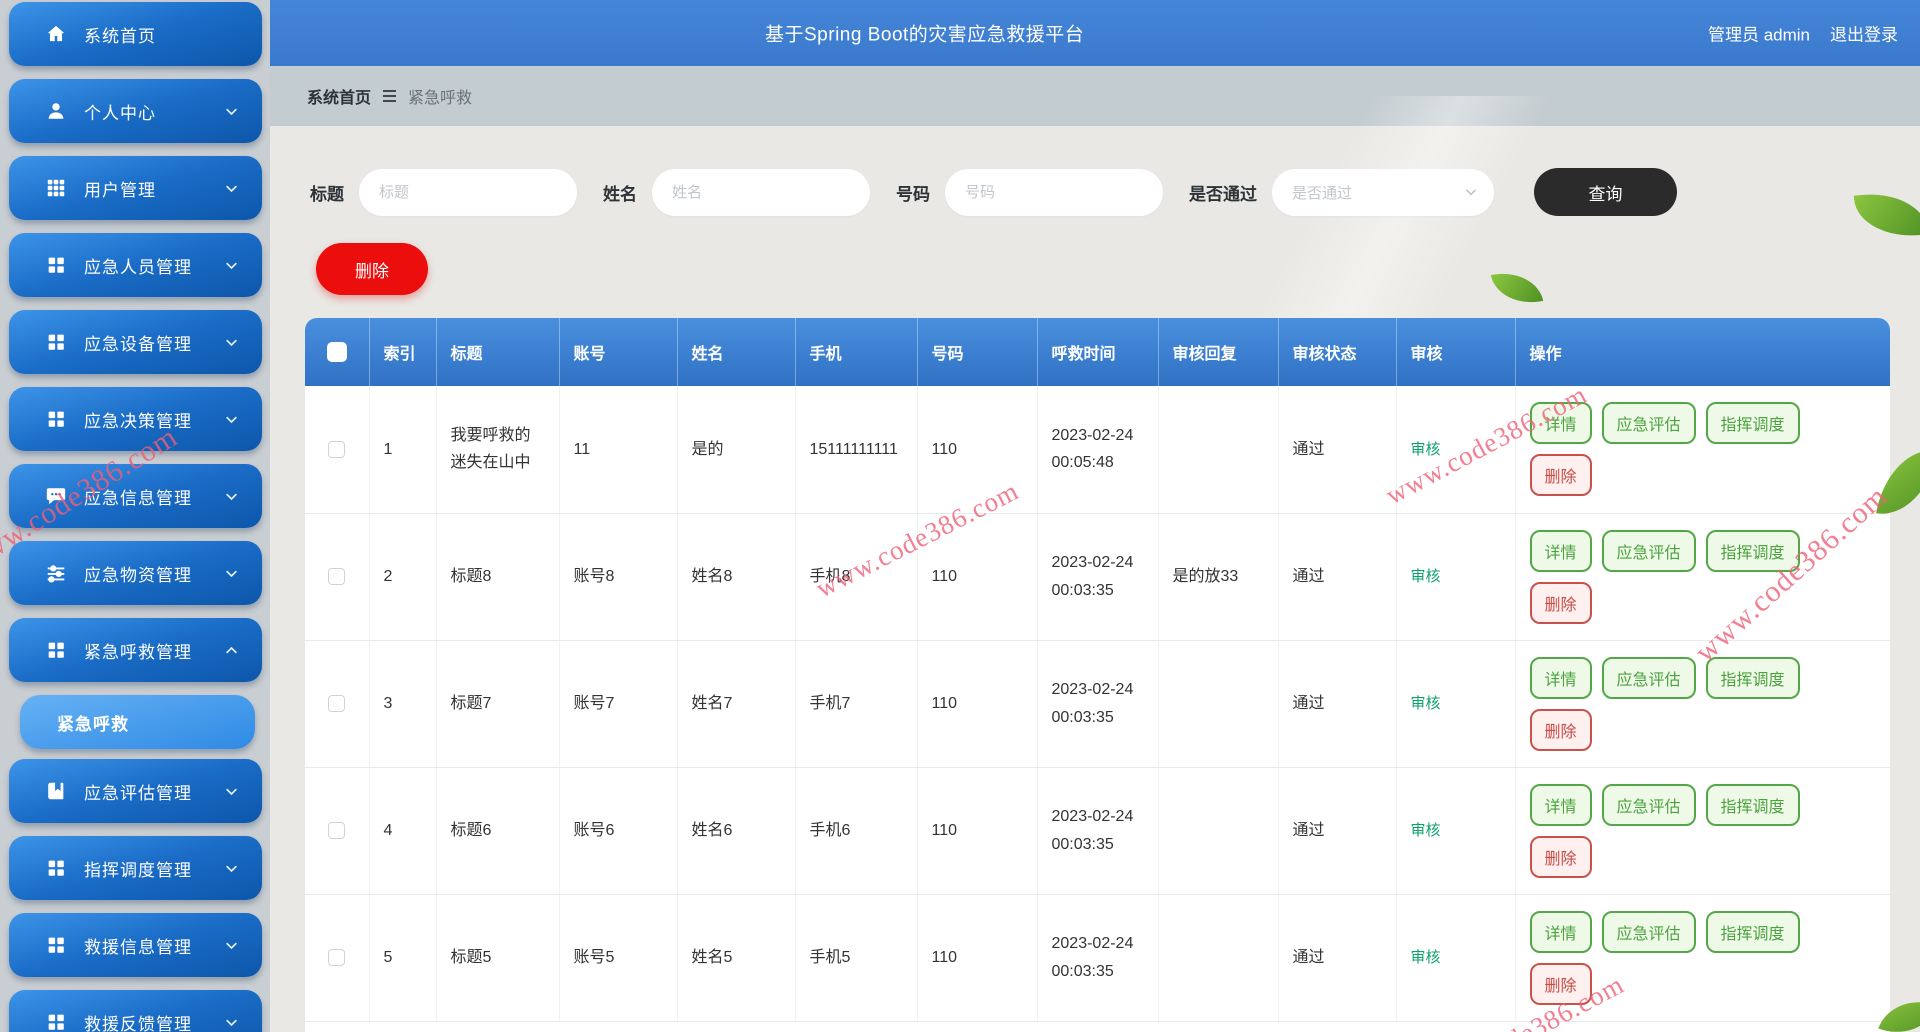  I want to click on name-input, so click(761, 192).